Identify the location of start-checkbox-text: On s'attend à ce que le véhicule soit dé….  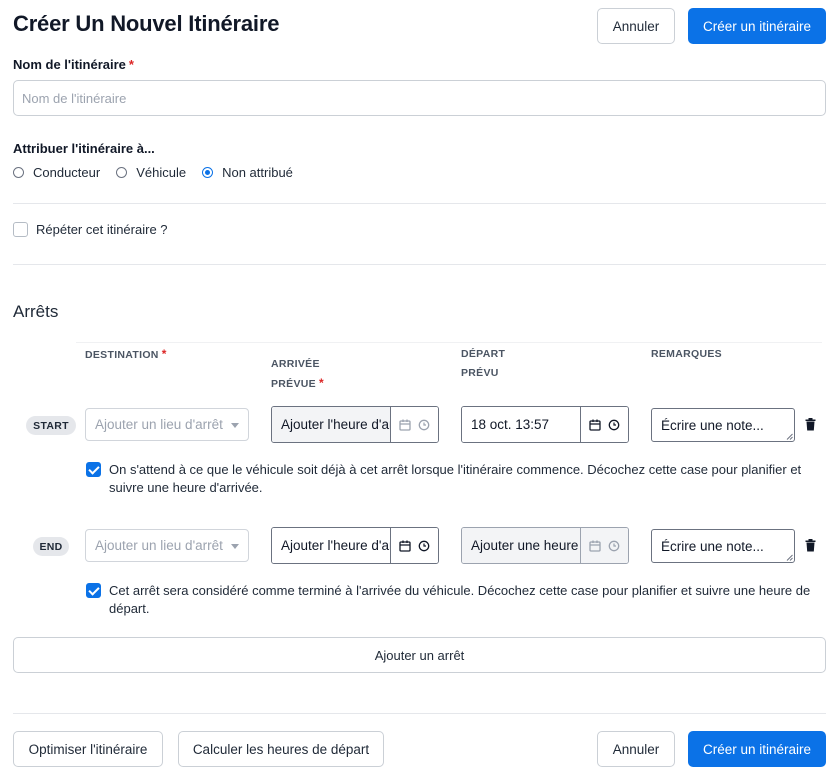
(455, 478).